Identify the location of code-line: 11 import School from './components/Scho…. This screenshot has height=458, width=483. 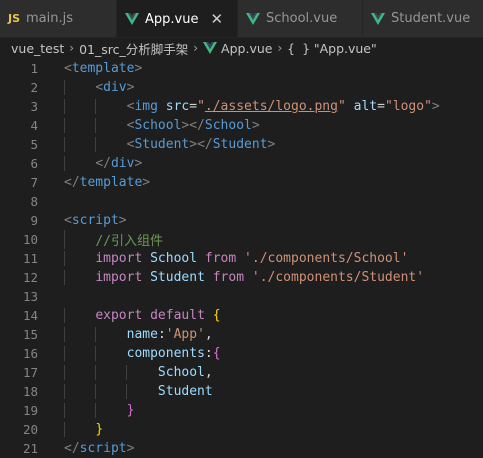
(241, 258).